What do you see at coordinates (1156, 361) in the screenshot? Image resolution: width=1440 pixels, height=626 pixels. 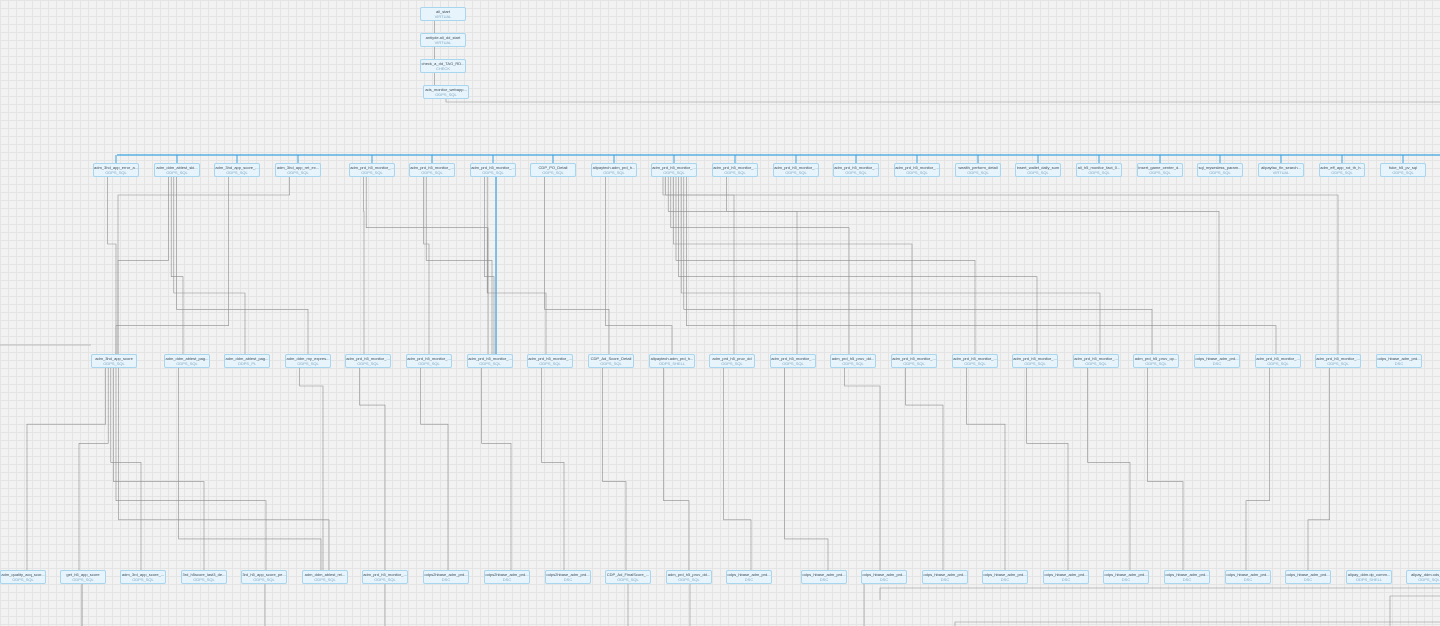 I see `dag-node: adm_prd_h5_pruv_op... ODPS_SQL` at bounding box center [1156, 361].